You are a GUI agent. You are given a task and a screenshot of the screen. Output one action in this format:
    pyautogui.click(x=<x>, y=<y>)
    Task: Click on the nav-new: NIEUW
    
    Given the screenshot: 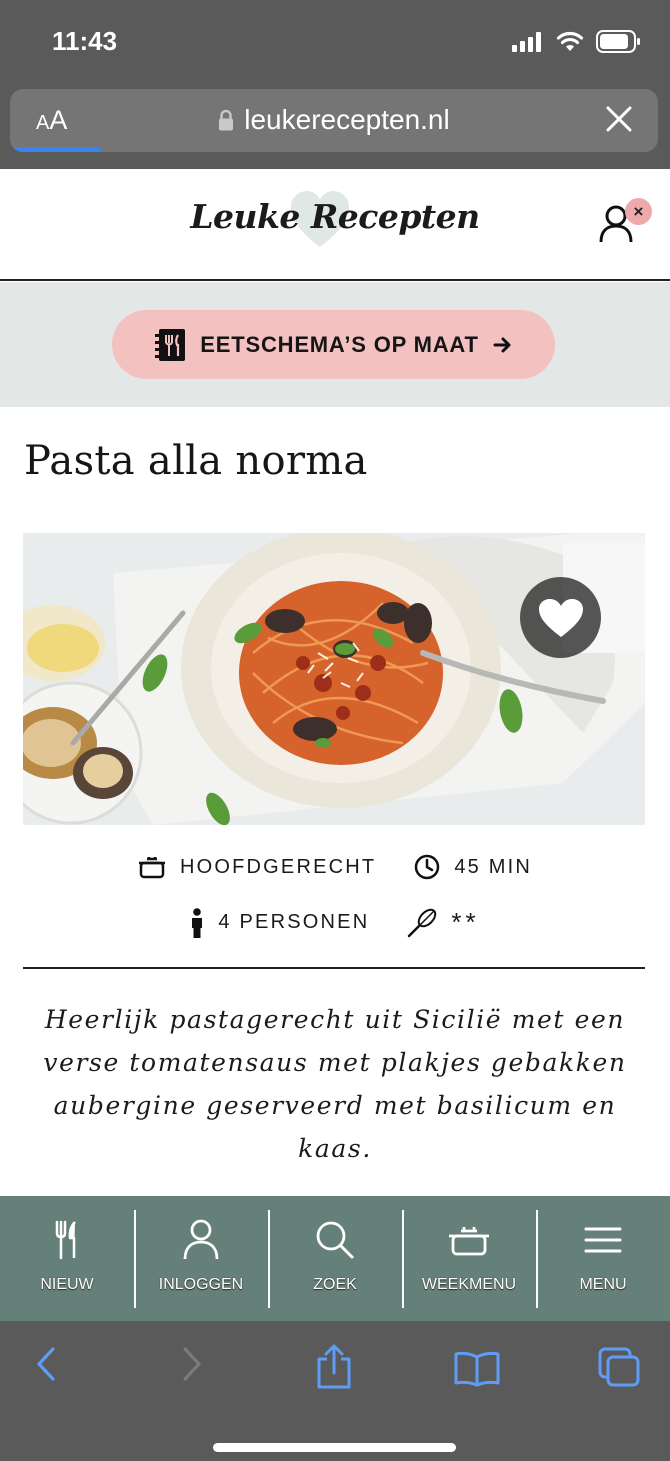 What is the action you would take?
    pyautogui.click(x=67, y=1258)
    